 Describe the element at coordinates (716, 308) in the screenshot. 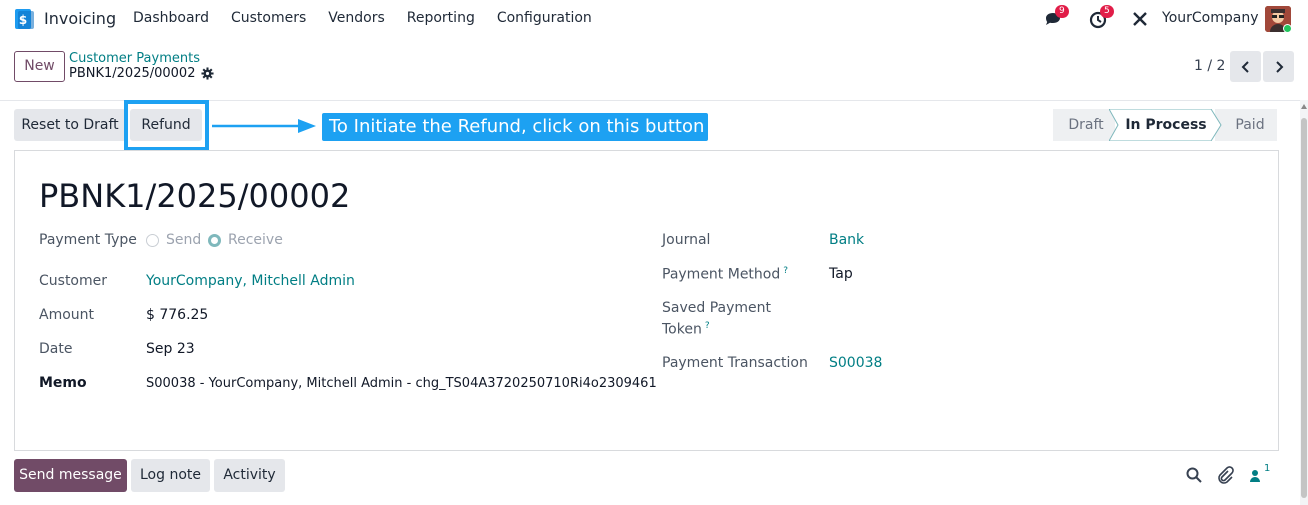

I see `saved-token-label-line1: Saved Payment` at that location.